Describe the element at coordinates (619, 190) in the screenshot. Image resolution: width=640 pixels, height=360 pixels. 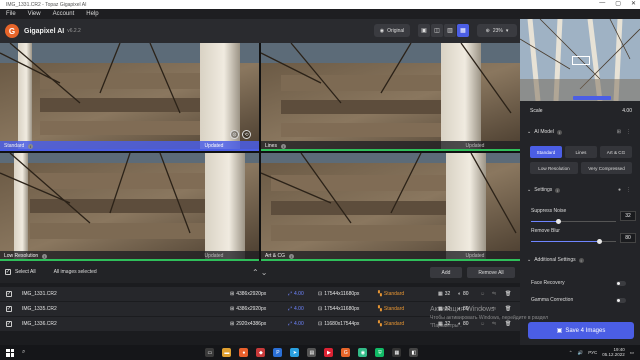
I see `auto-toggle-icon: ●` at that location.